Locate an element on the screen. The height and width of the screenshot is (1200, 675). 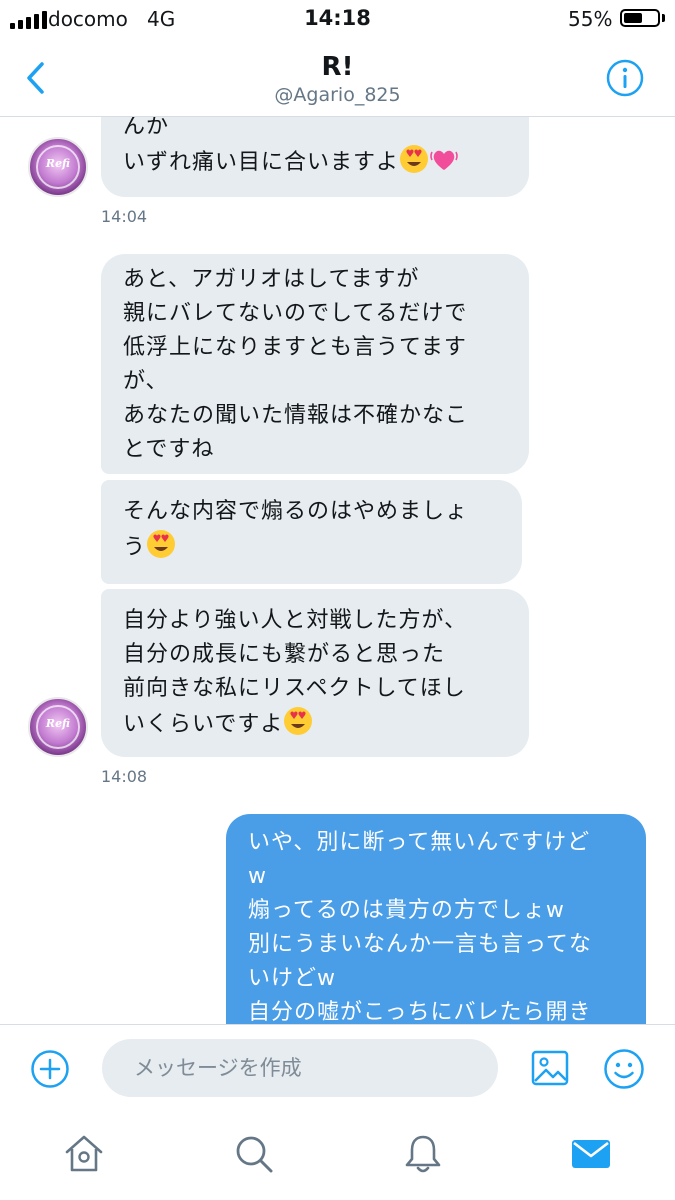
message-input is located at coordinates (300, 1068).